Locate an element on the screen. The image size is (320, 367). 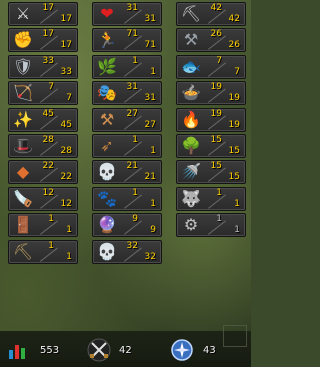
shield-icon: 🛡 is located at coordinates (23, 66).